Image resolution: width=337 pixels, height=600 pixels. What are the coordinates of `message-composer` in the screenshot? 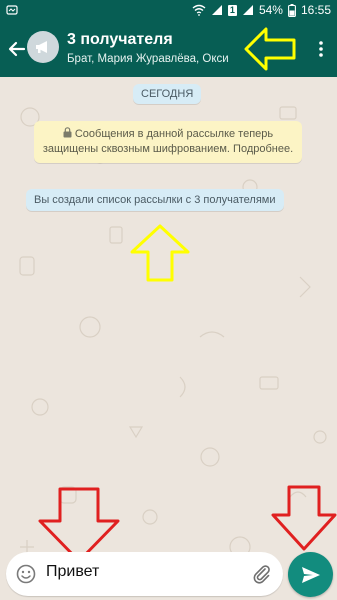 It's located at (144, 574).